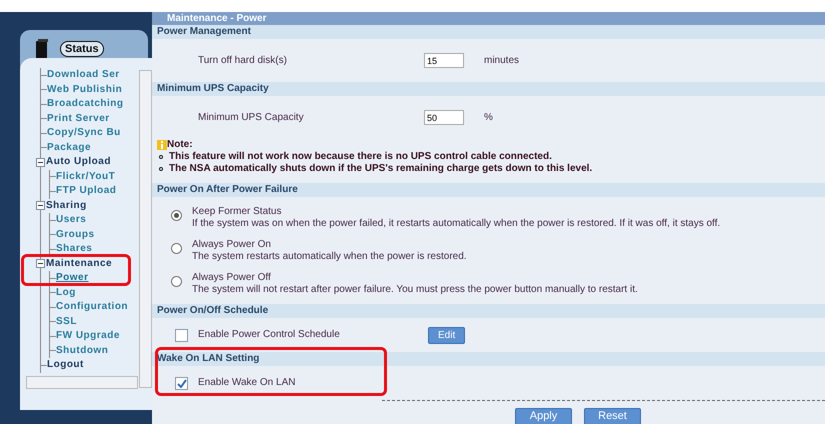  What do you see at coordinates (269, 335) in the screenshot?
I see `checkbox-label: Enable Power Control Schedule` at bounding box center [269, 335].